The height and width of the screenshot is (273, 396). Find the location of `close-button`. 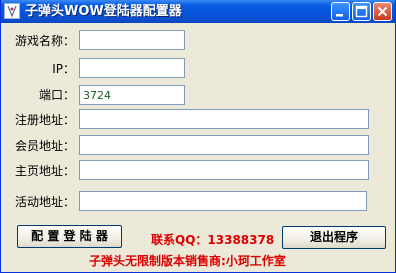

close-button is located at coordinates (382, 11).